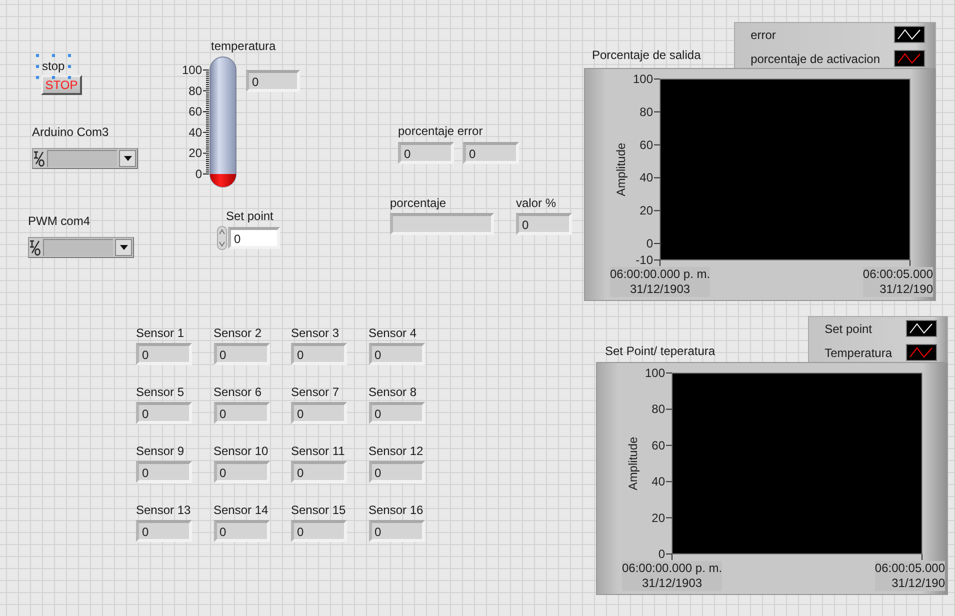  I want to click on control-label: Sensor 16, so click(396, 510).